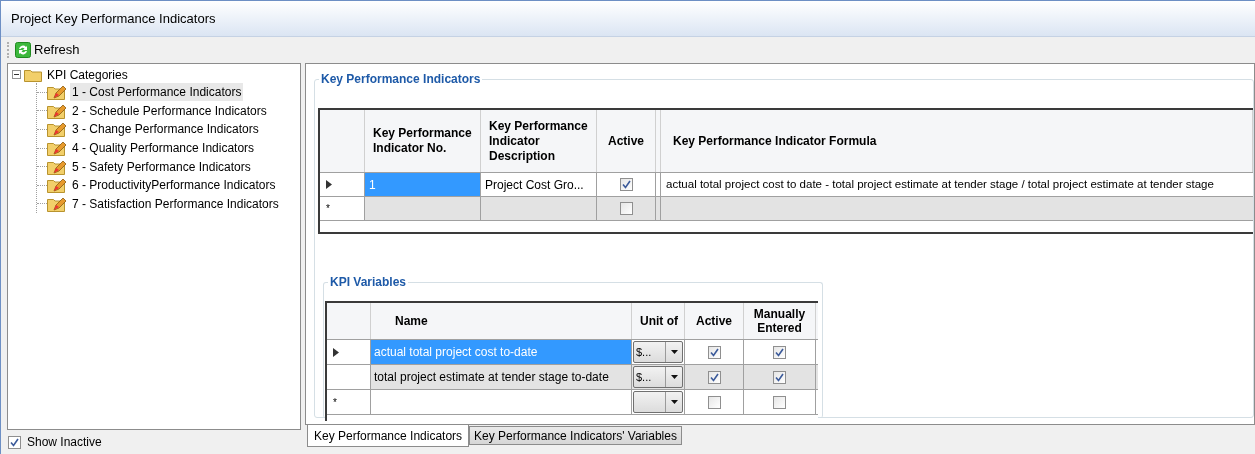 The height and width of the screenshot is (454, 1255). What do you see at coordinates (33, 74) in the screenshot?
I see `folder-icon` at bounding box center [33, 74].